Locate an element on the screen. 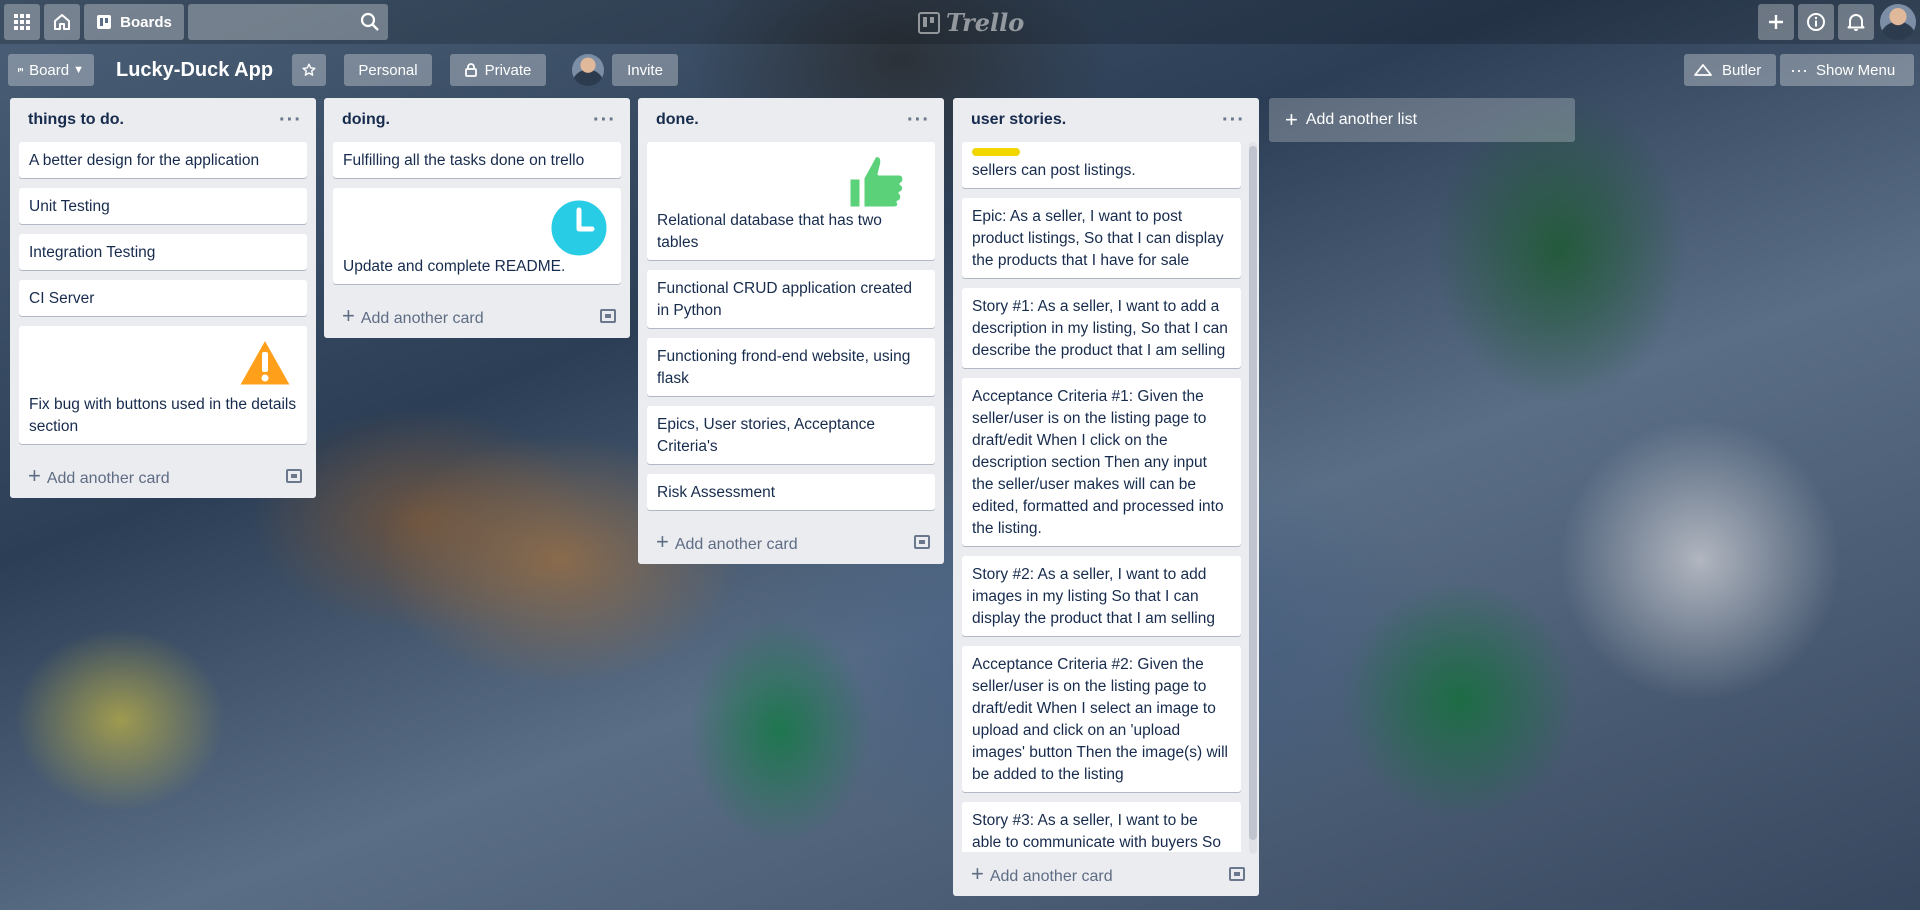 This screenshot has height=910, width=1920. board-view-switcher: Board ▼ is located at coordinates (51, 70).